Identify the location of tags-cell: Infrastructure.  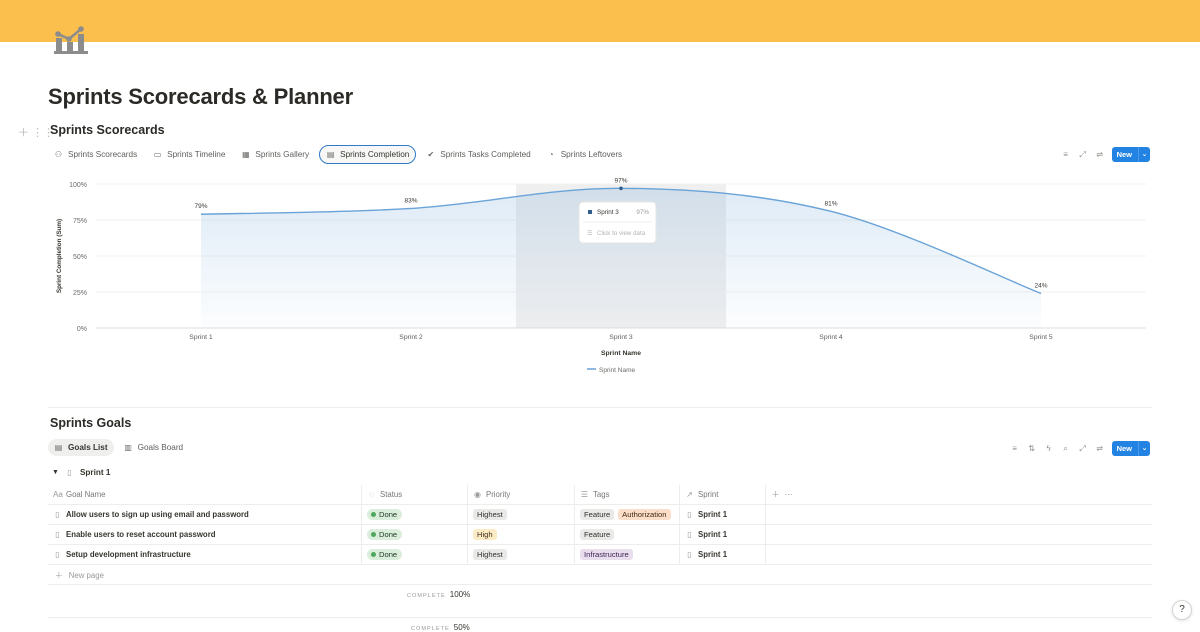
(627, 554).